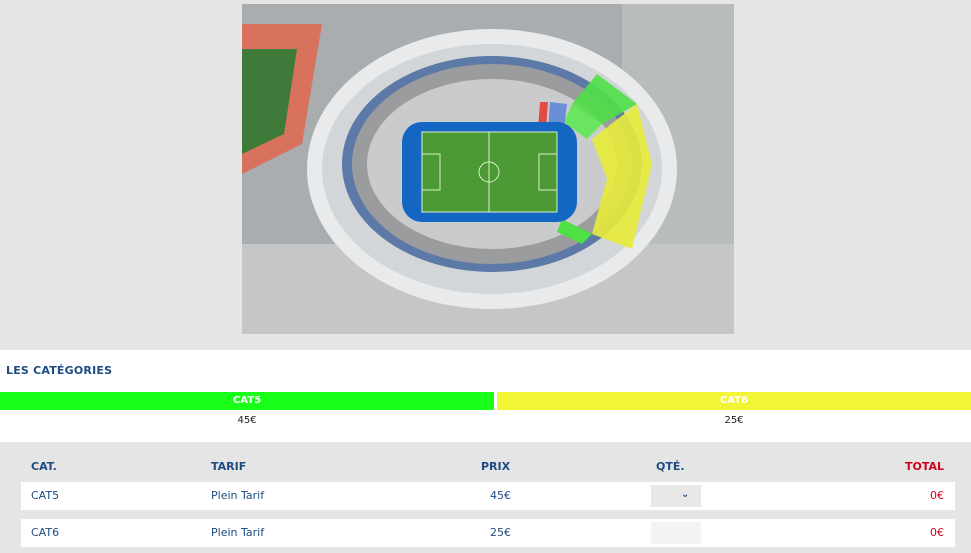 Image resolution: width=971 pixels, height=553 pixels. Describe the element at coordinates (488, 533) in the screenshot. I see `table-row: CAT6 Plein Tarif 25€ 0€` at that location.